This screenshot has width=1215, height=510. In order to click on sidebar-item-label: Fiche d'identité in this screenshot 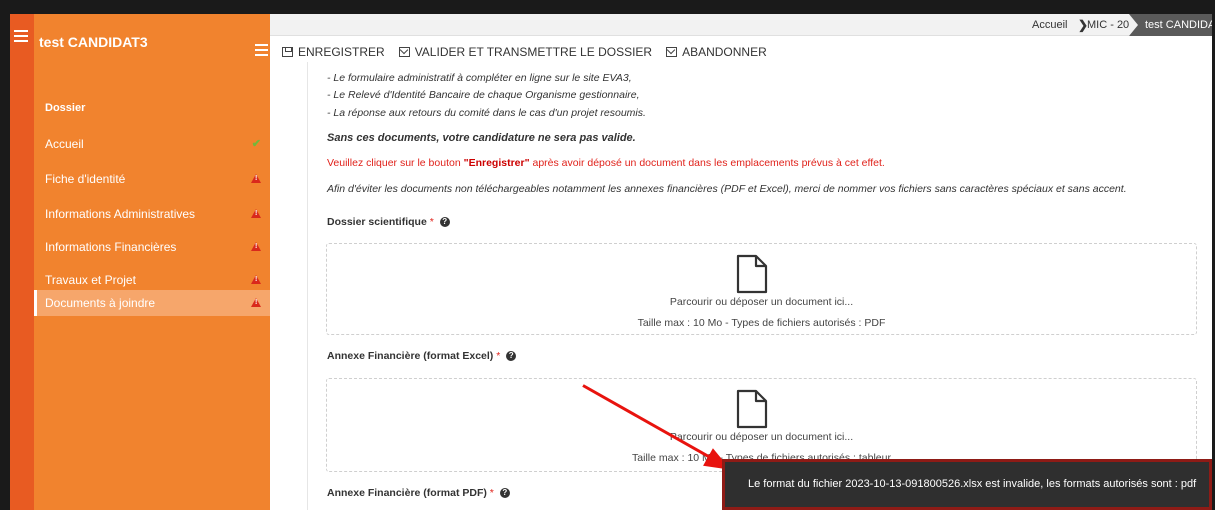, I will do `click(85, 179)`.